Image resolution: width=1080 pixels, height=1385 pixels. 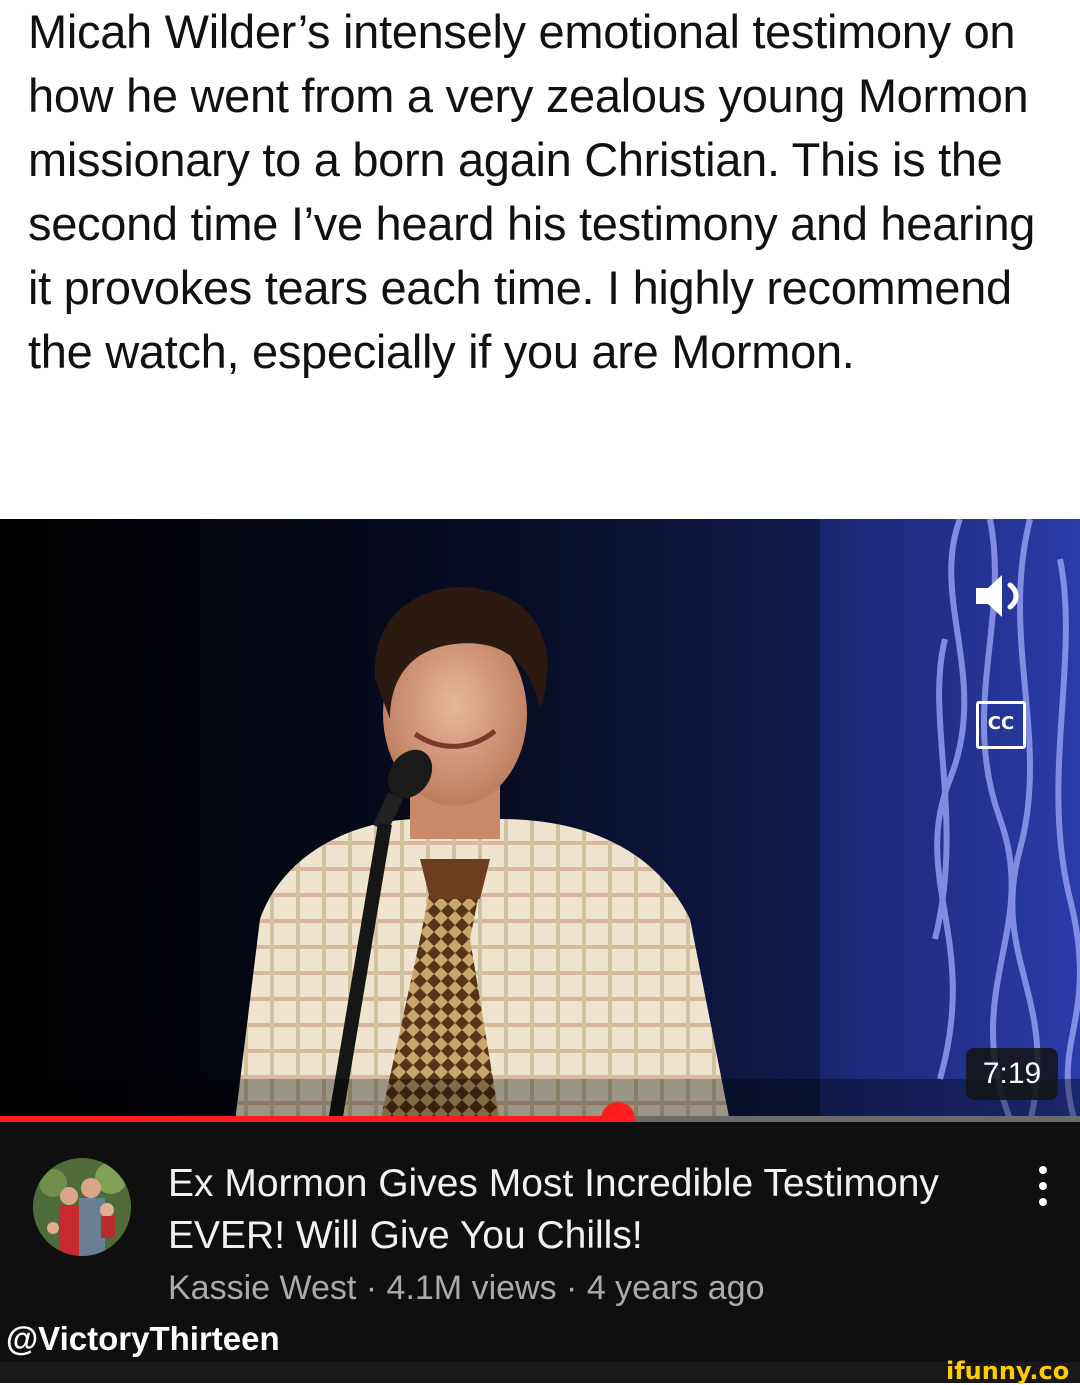 What do you see at coordinates (675, 1288) in the screenshot?
I see `upload-age: 4 years ago` at bounding box center [675, 1288].